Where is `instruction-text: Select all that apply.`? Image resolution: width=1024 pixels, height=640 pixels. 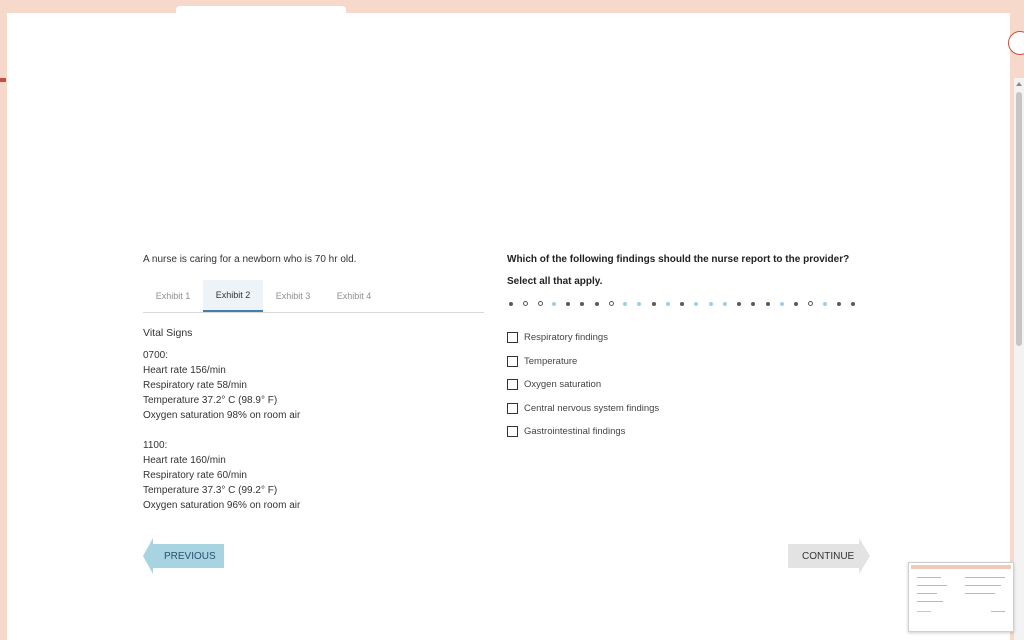 instruction-text: Select all that apply. is located at coordinates (555, 281).